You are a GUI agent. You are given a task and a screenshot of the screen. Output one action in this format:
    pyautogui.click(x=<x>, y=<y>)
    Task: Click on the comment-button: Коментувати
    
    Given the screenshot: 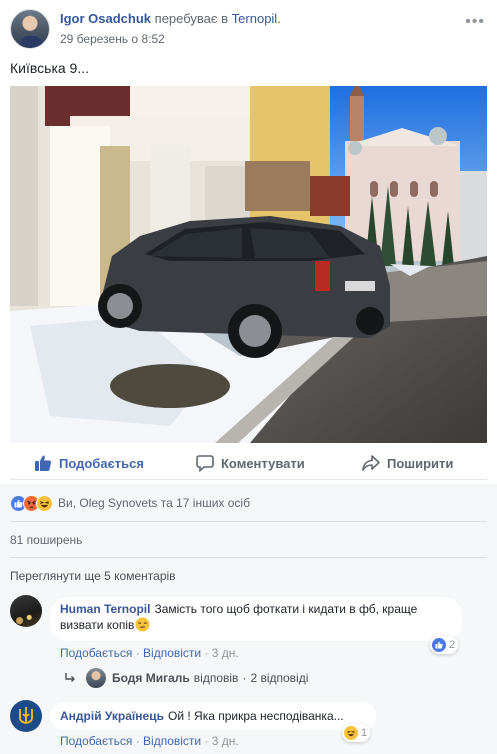 What is the action you would take?
    pyautogui.click(x=250, y=463)
    